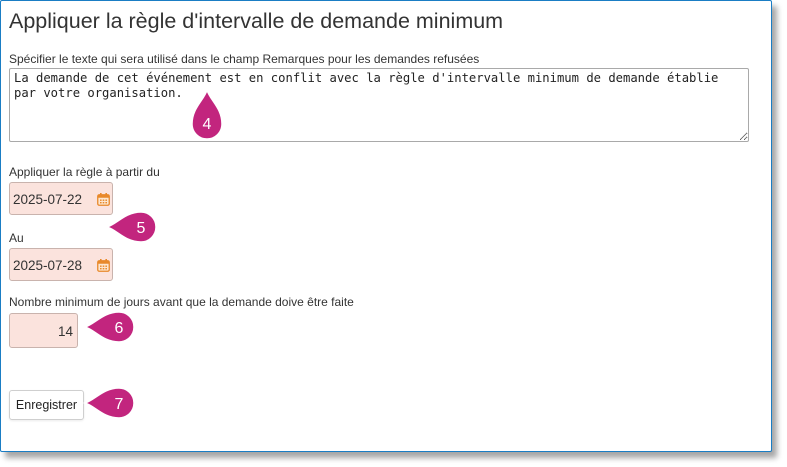 This screenshot has width=787, height=467. What do you see at coordinates (207, 114) in the screenshot?
I see `callout-marker: 4` at bounding box center [207, 114].